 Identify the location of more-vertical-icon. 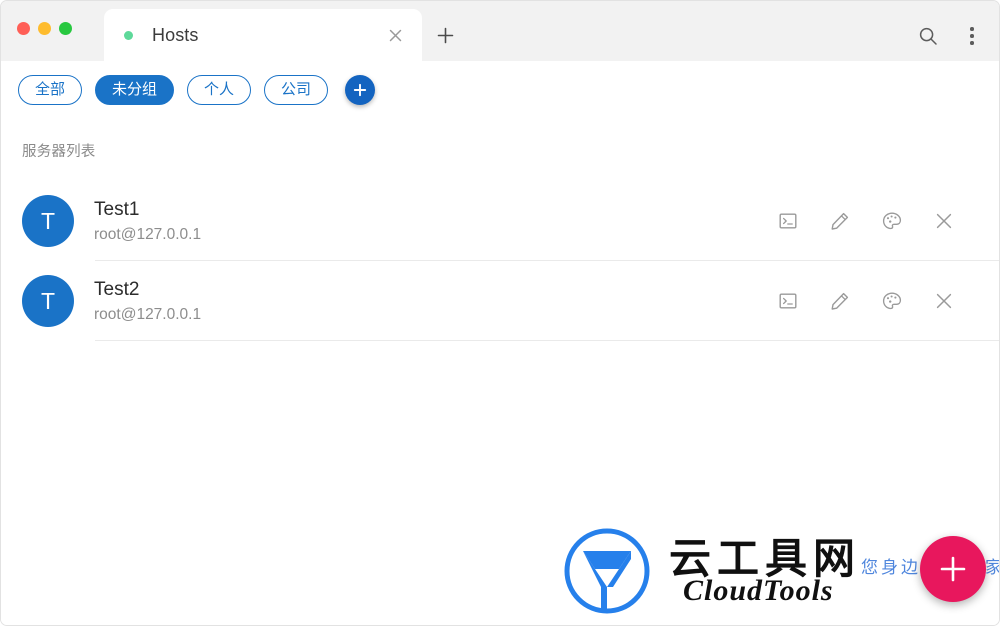
(972, 36).